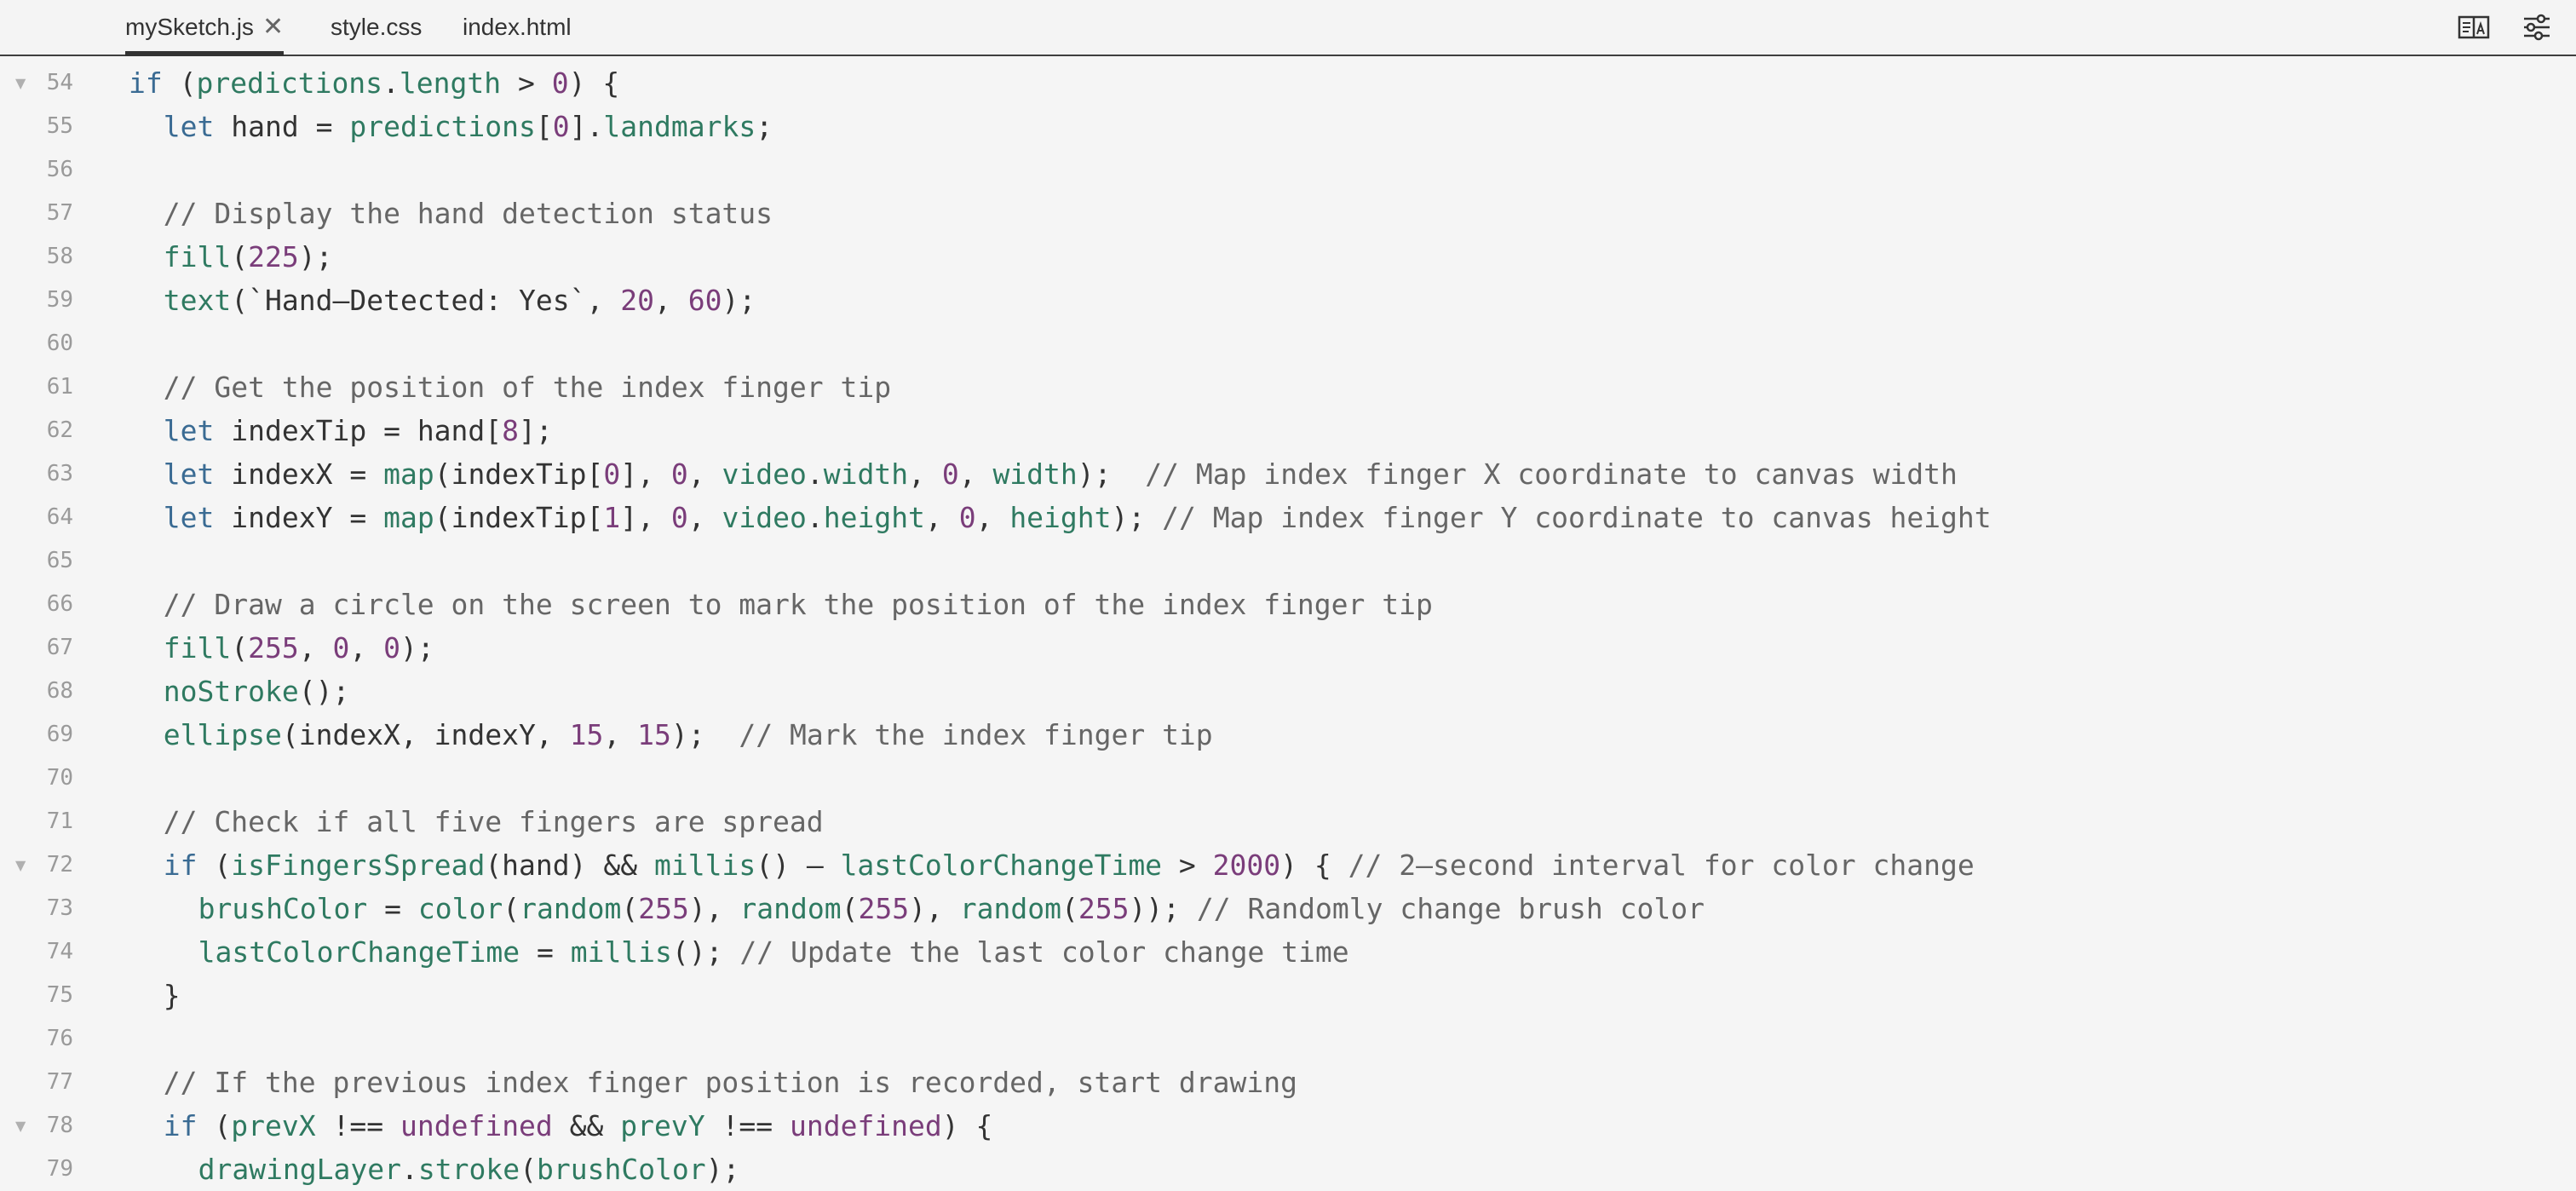  Describe the element at coordinates (273, 27) in the screenshot. I see `close-icon: ✕` at that location.